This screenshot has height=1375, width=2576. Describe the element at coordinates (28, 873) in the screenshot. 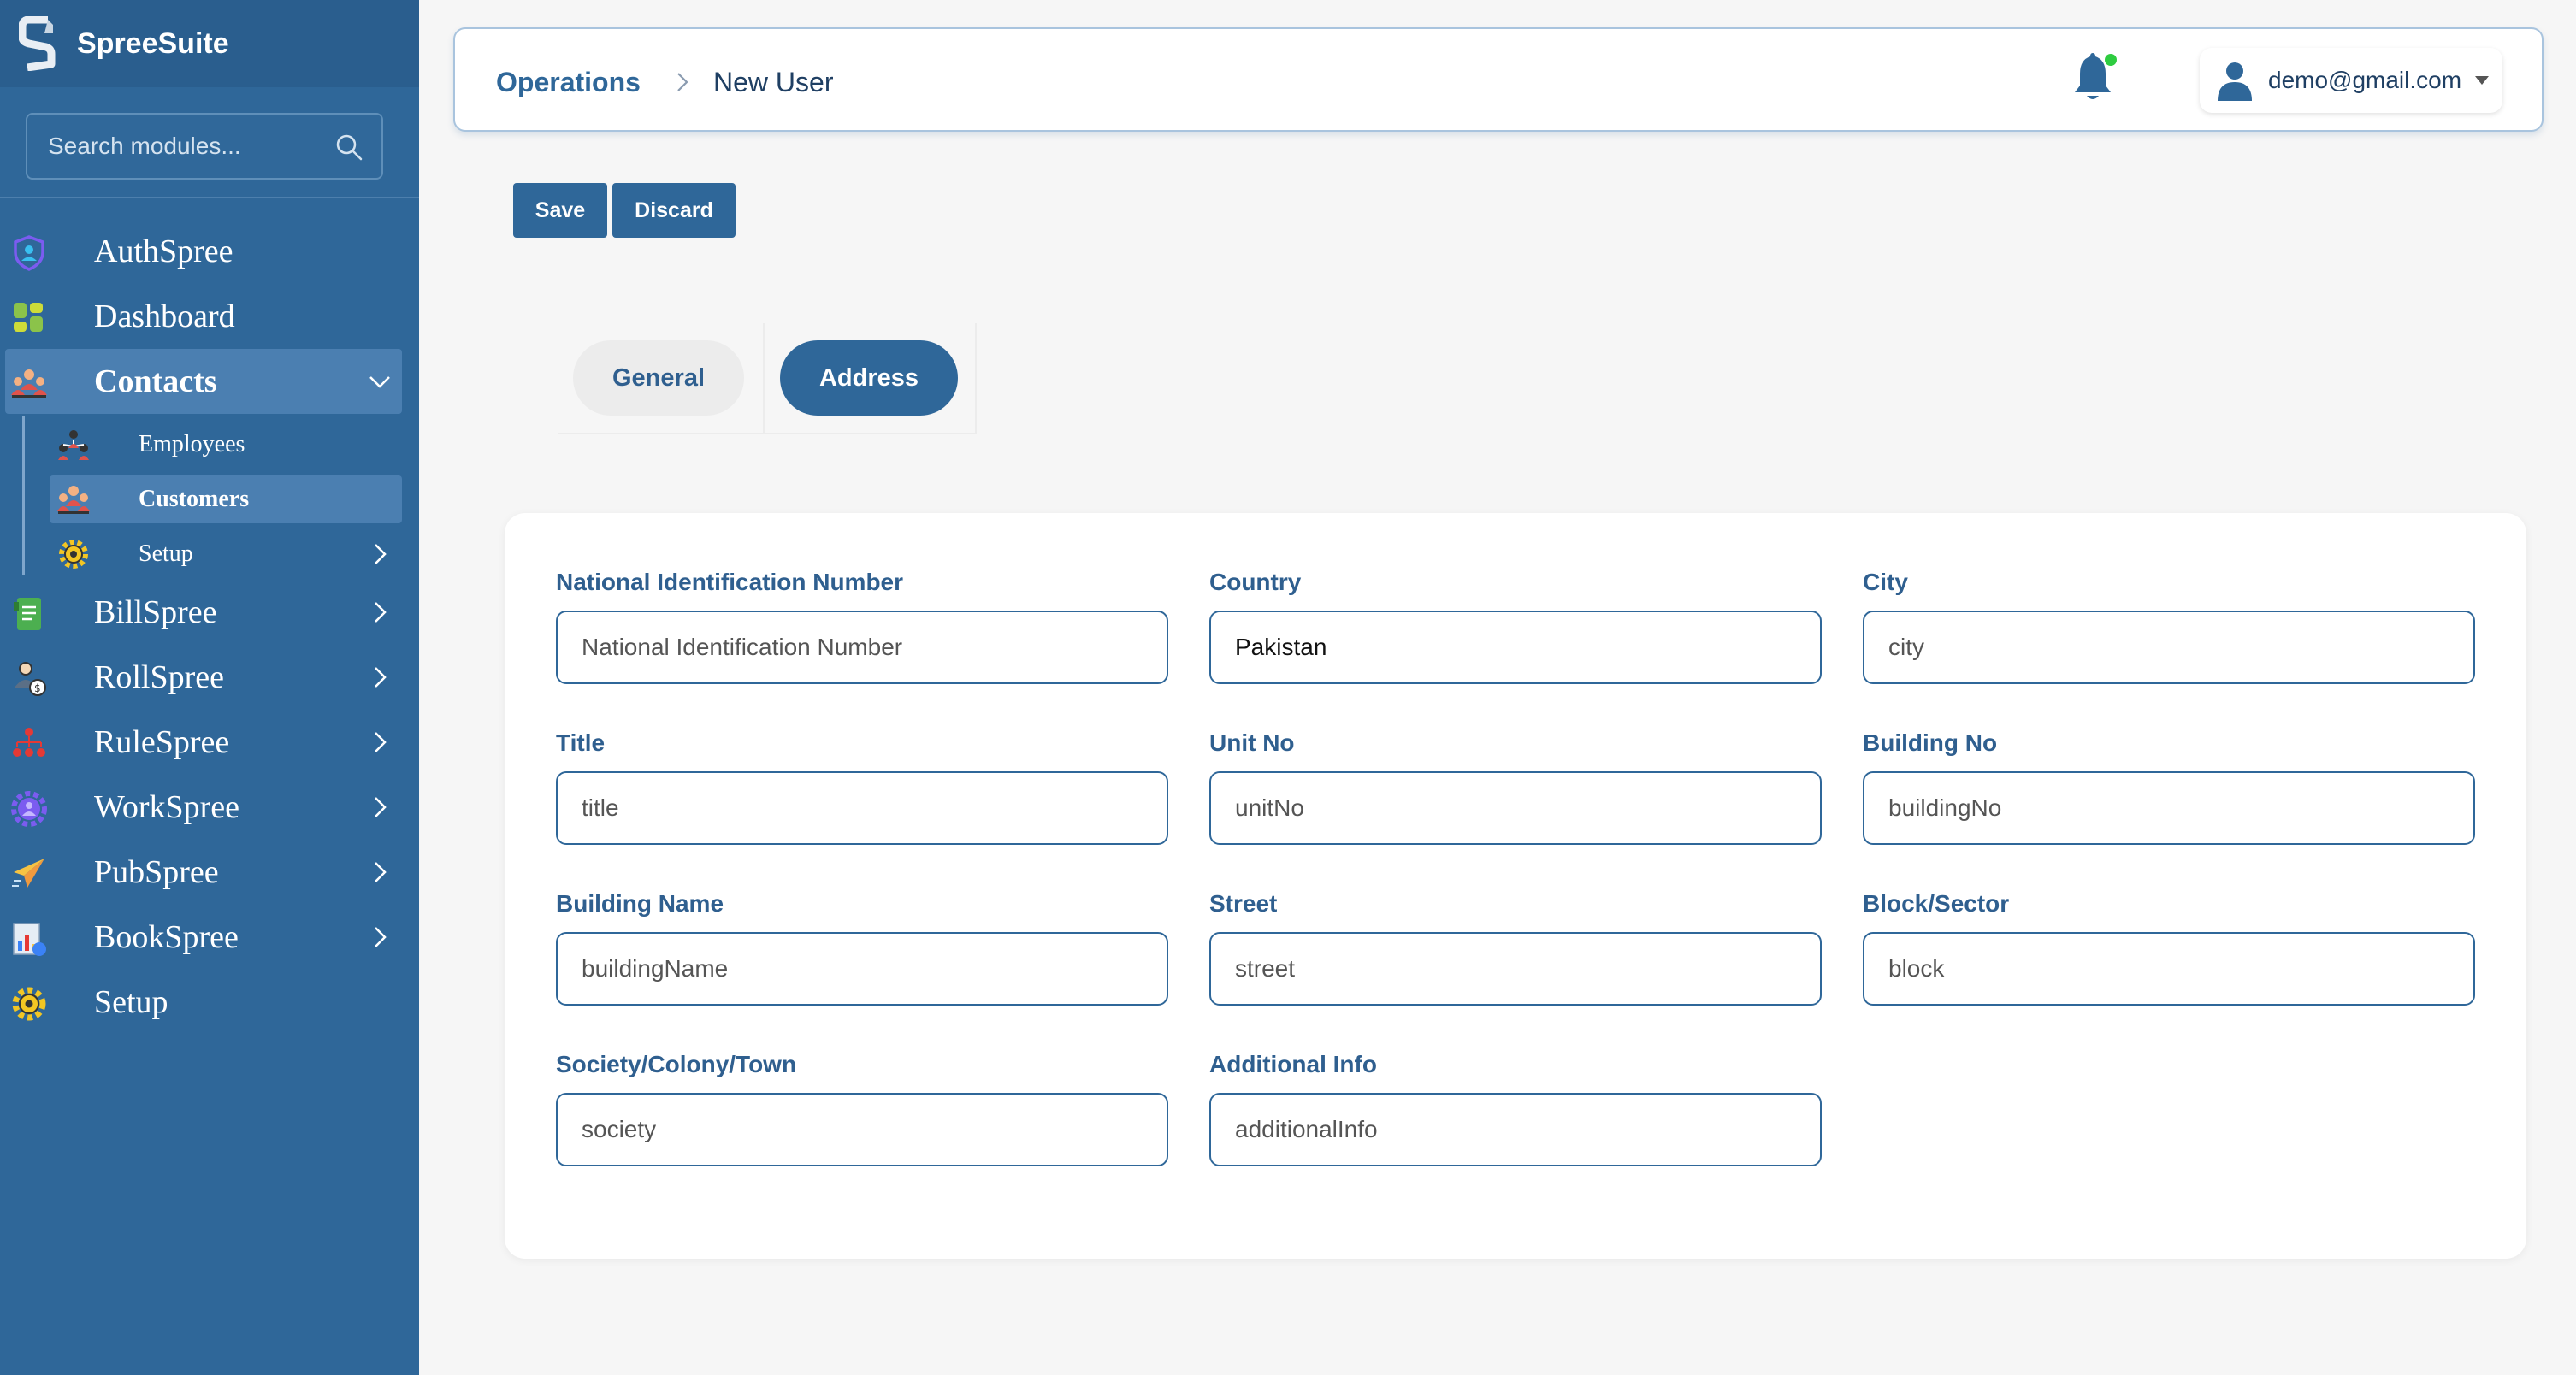

I see `paper-plane-icon` at that location.